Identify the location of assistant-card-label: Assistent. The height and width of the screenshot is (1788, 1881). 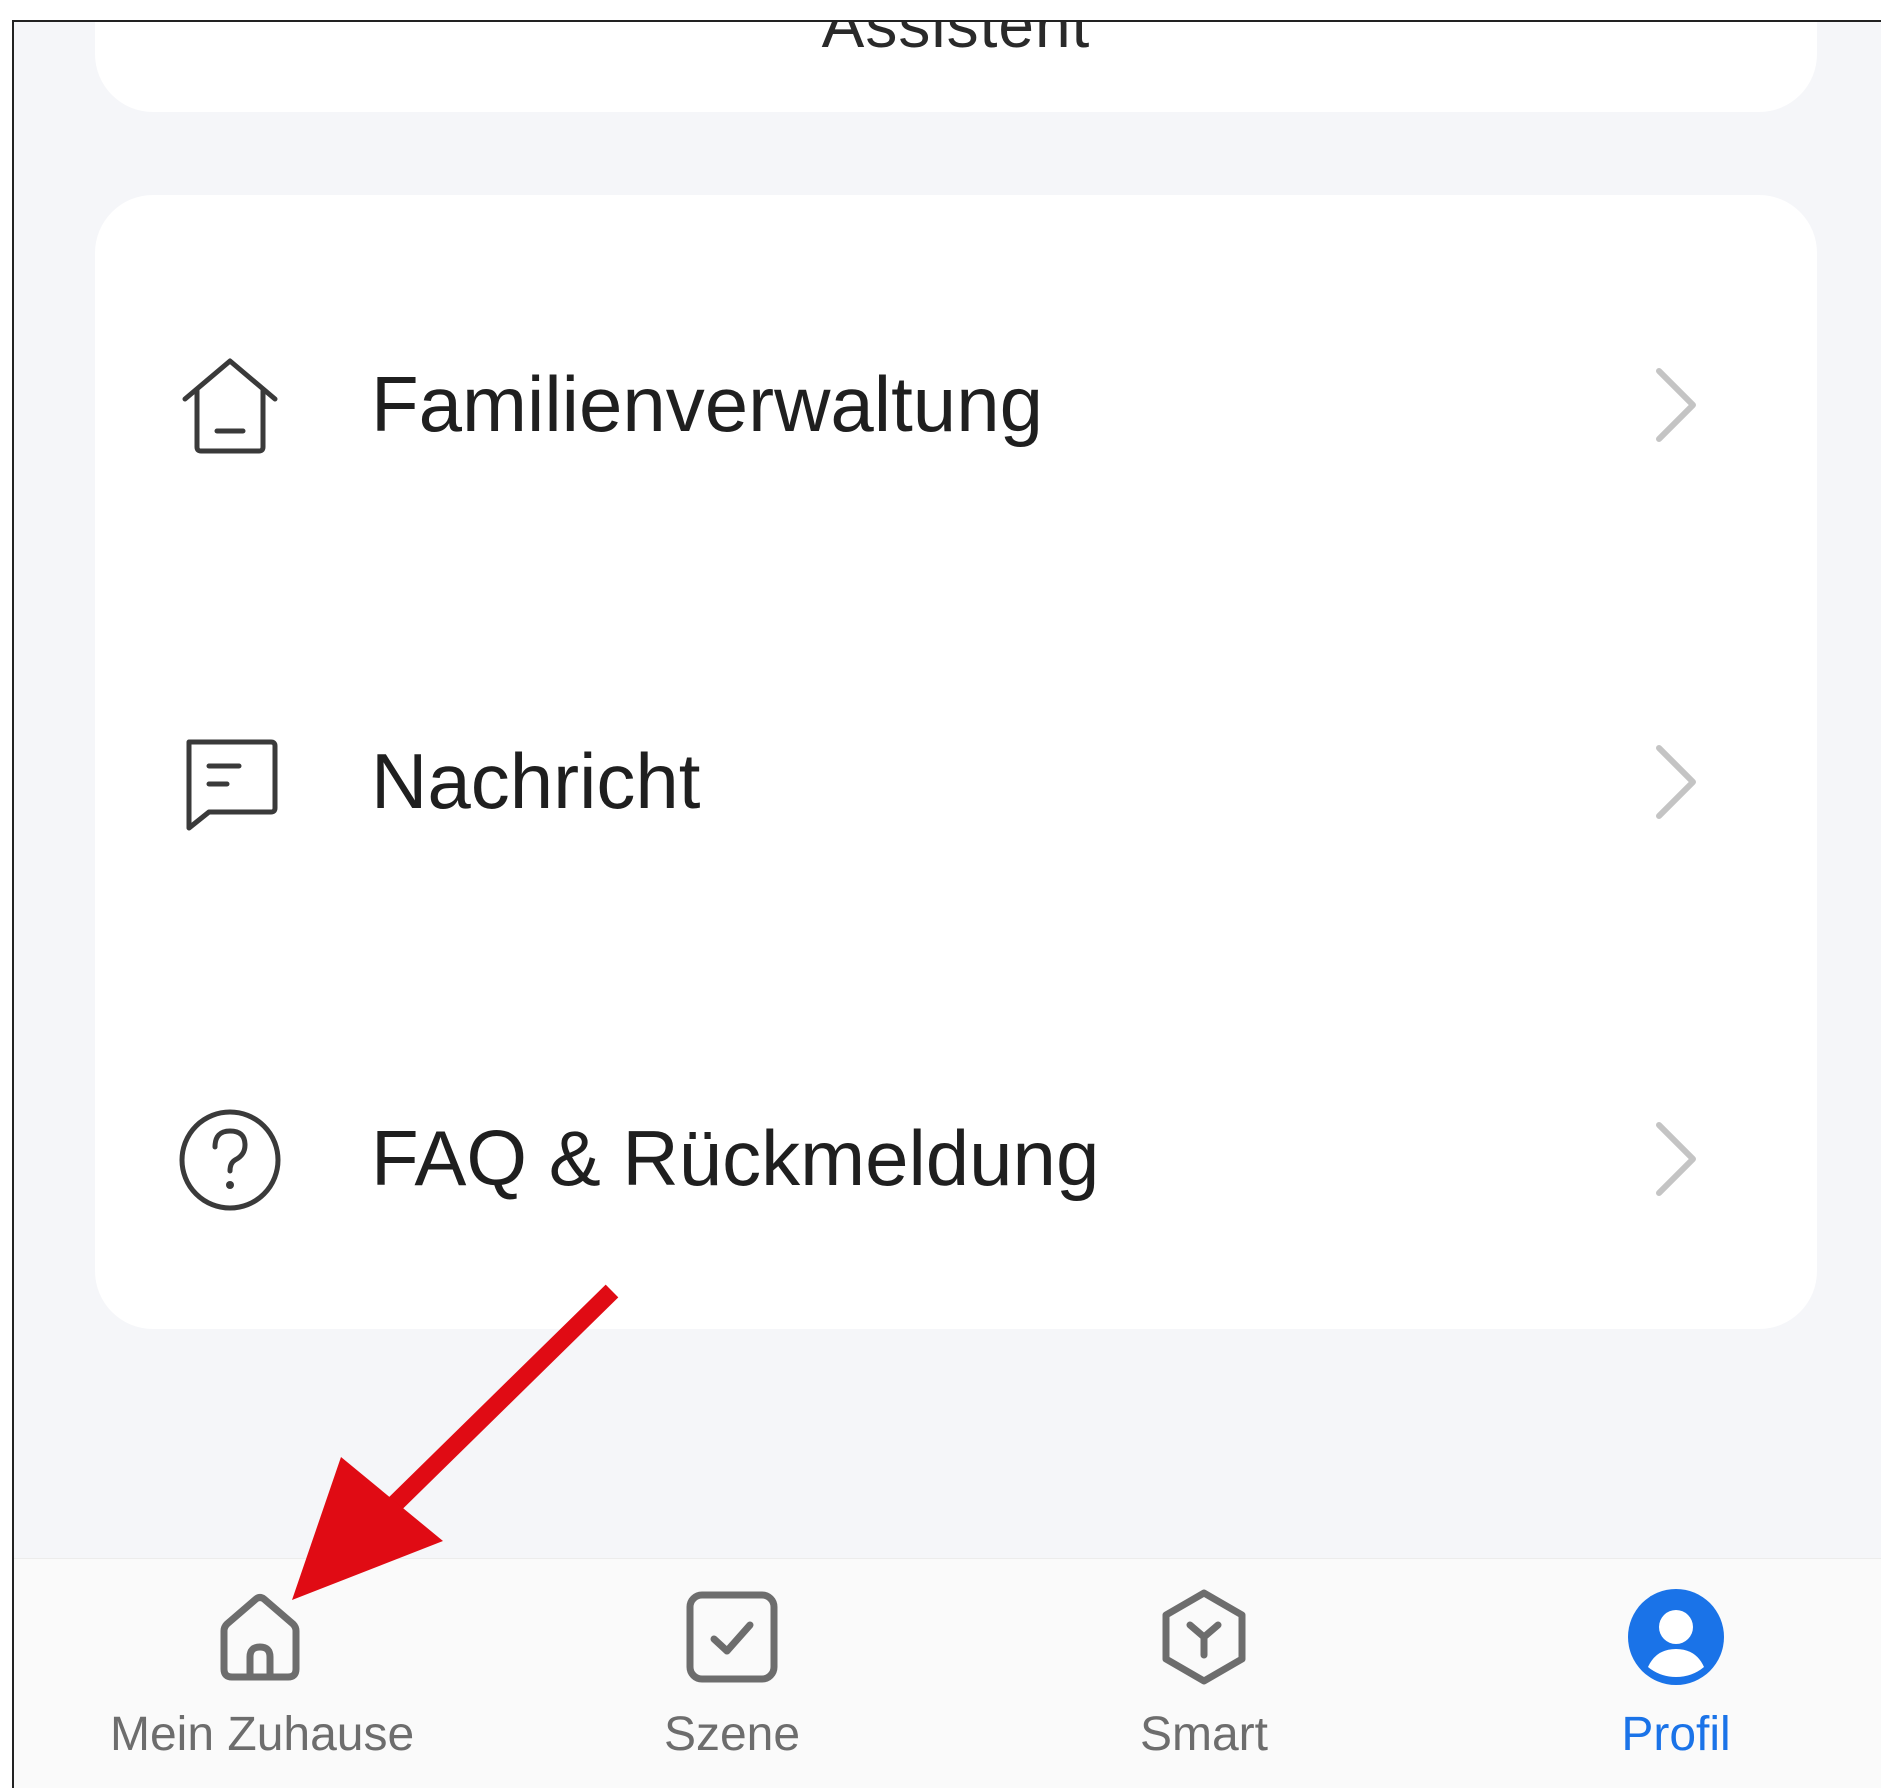
(956, 40).